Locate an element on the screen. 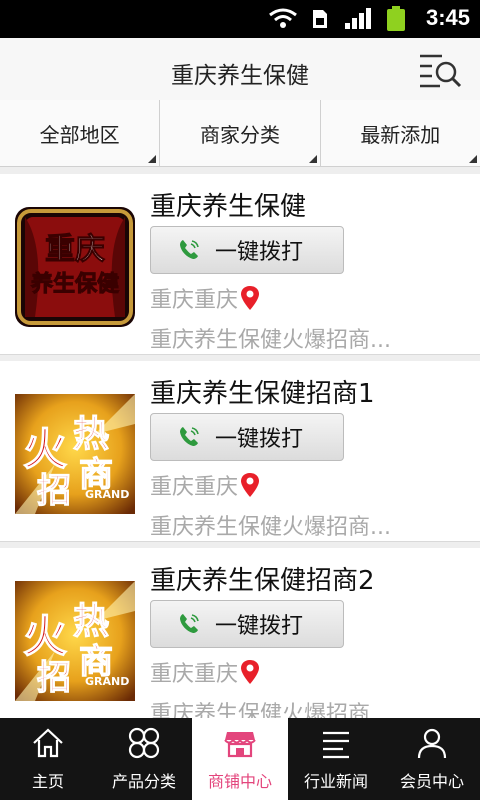 This screenshot has width=480, height=800. tab-member-center: 会员中心 is located at coordinates (432, 759).